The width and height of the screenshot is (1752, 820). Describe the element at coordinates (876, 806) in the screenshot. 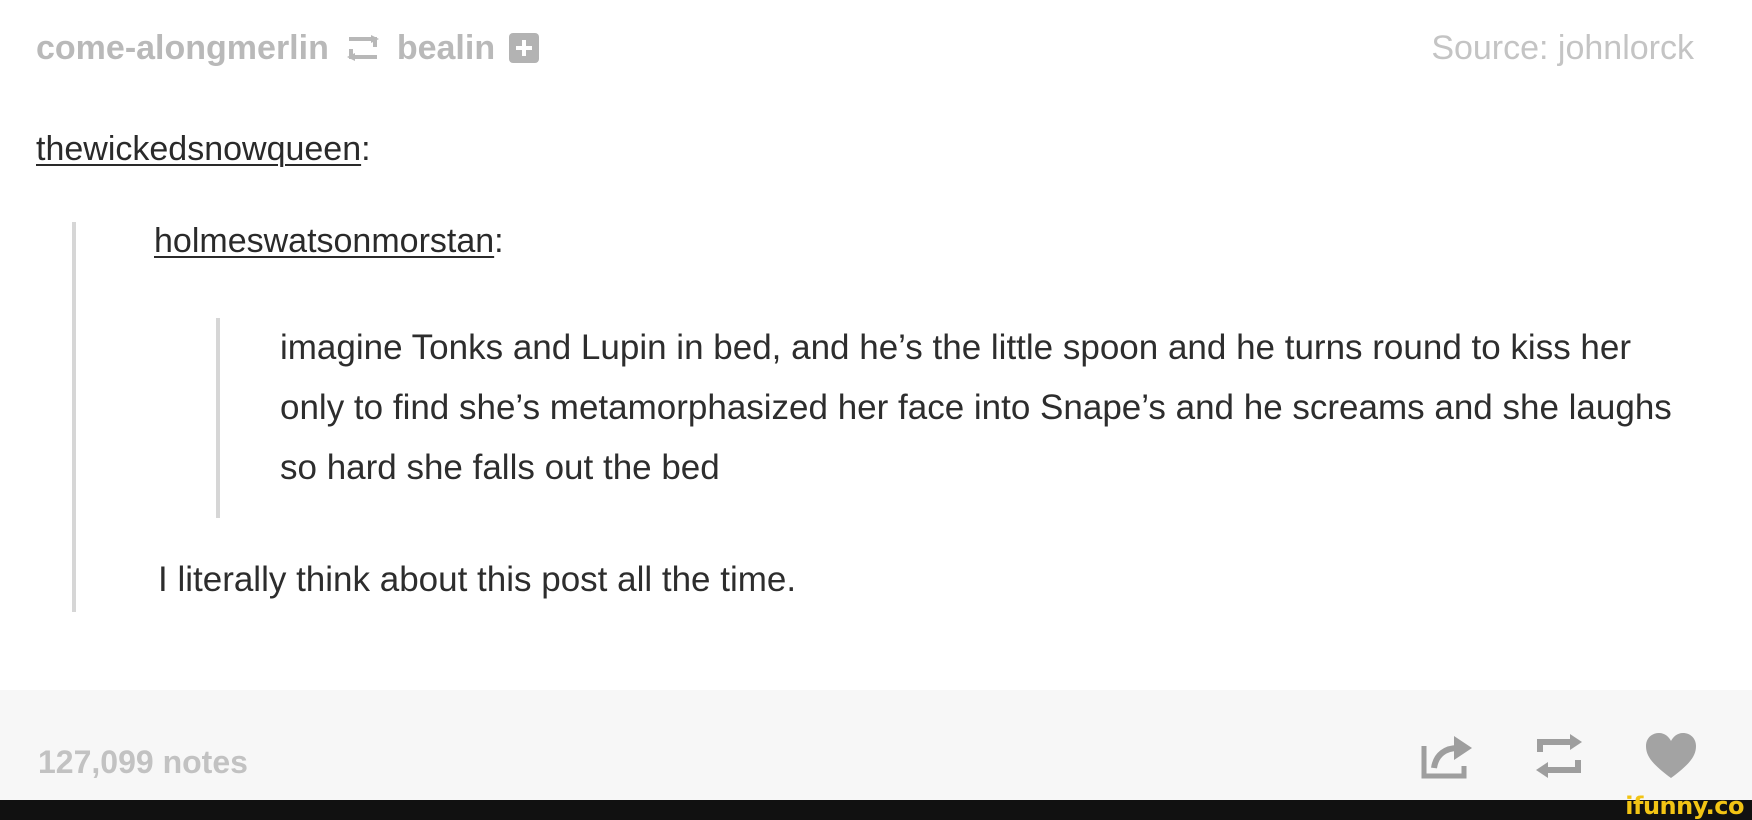

I see `watermark-bar: ifunny.co` at that location.